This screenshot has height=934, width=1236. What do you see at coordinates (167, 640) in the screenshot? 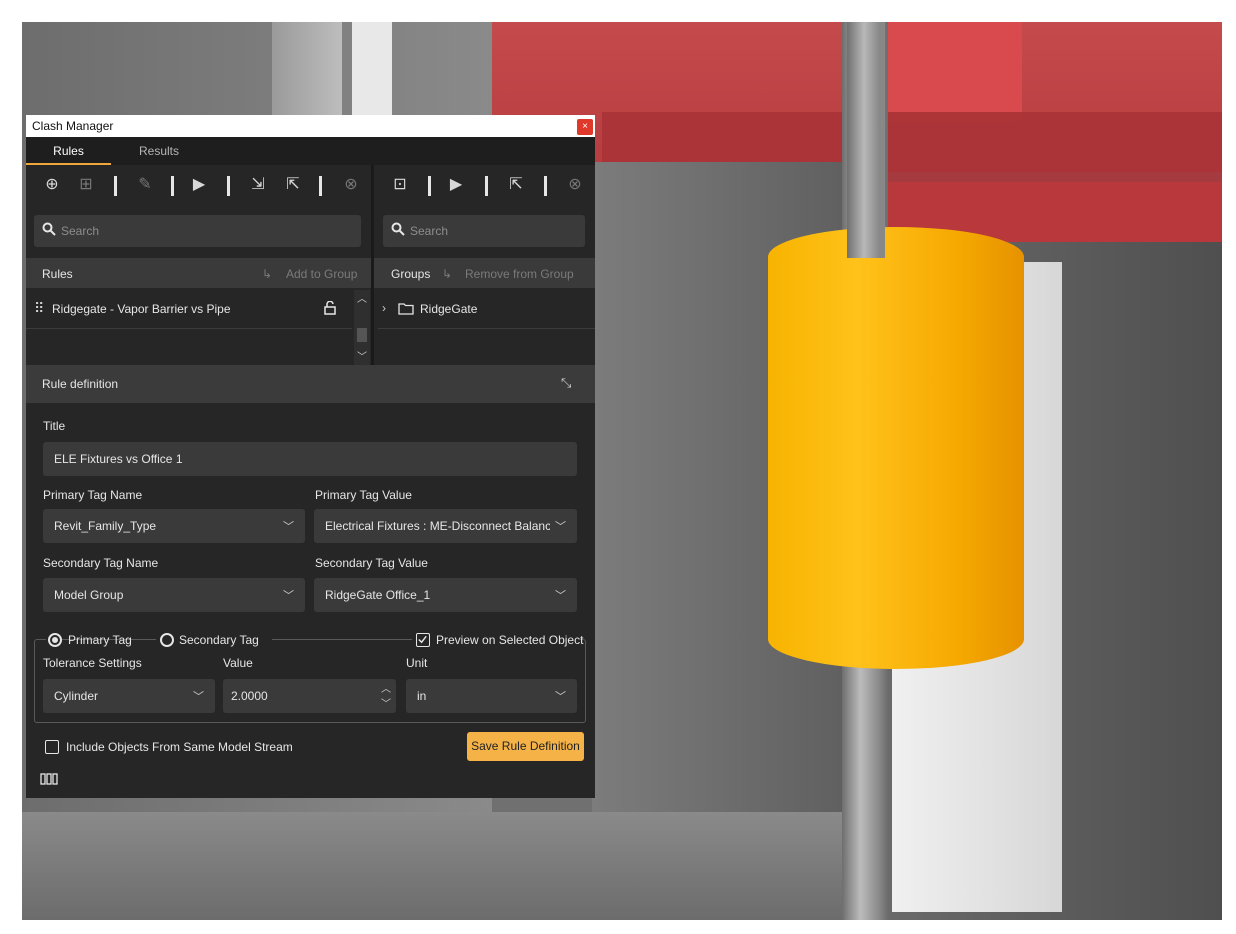
I see `secondary-tag-radio` at bounding box center [167, 640].